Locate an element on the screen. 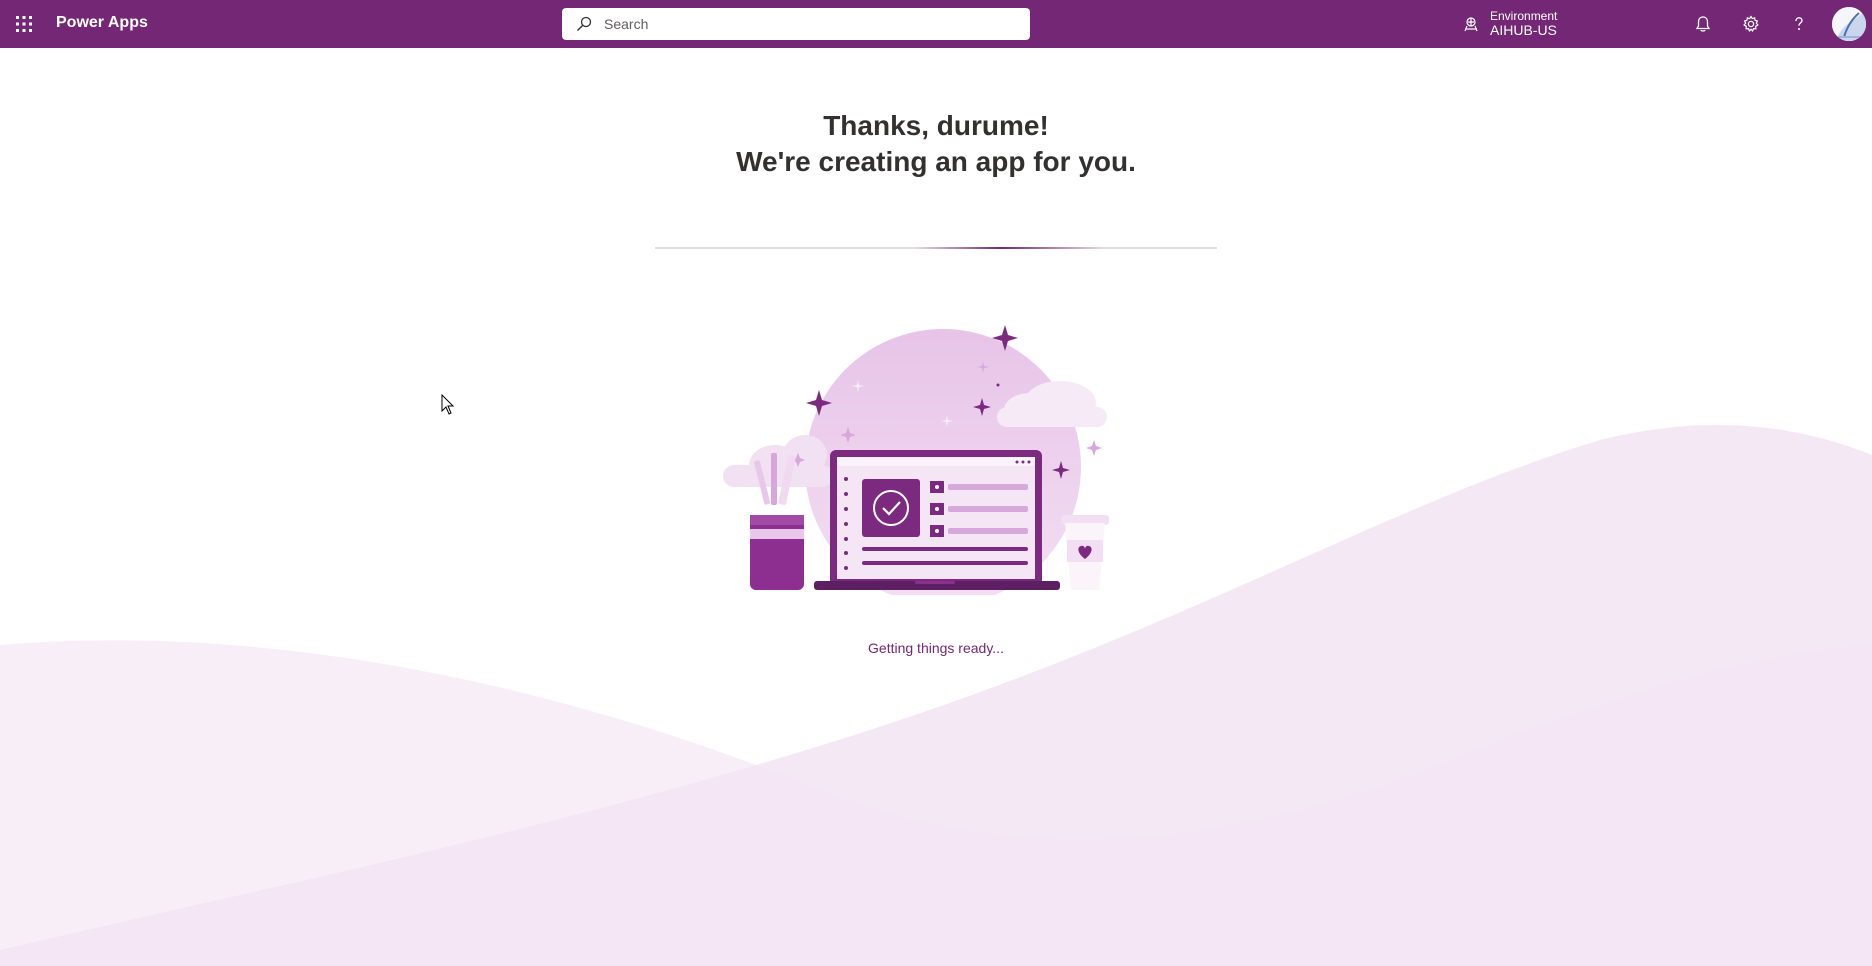  avatar is located at coordinates (1849, 24).